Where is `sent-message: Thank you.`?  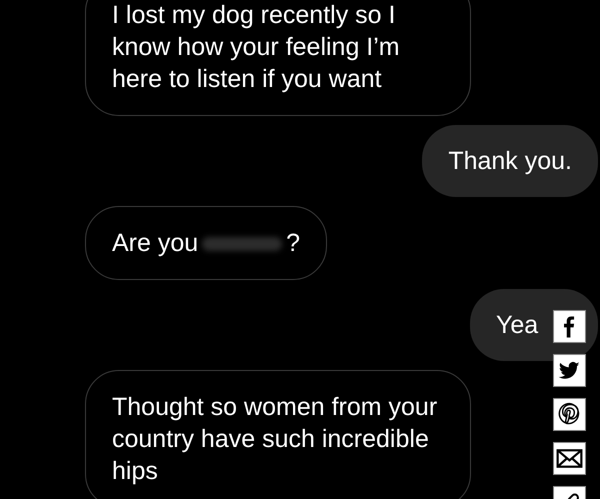
sent-message: Thank you. is located at coordinates (510, 161).